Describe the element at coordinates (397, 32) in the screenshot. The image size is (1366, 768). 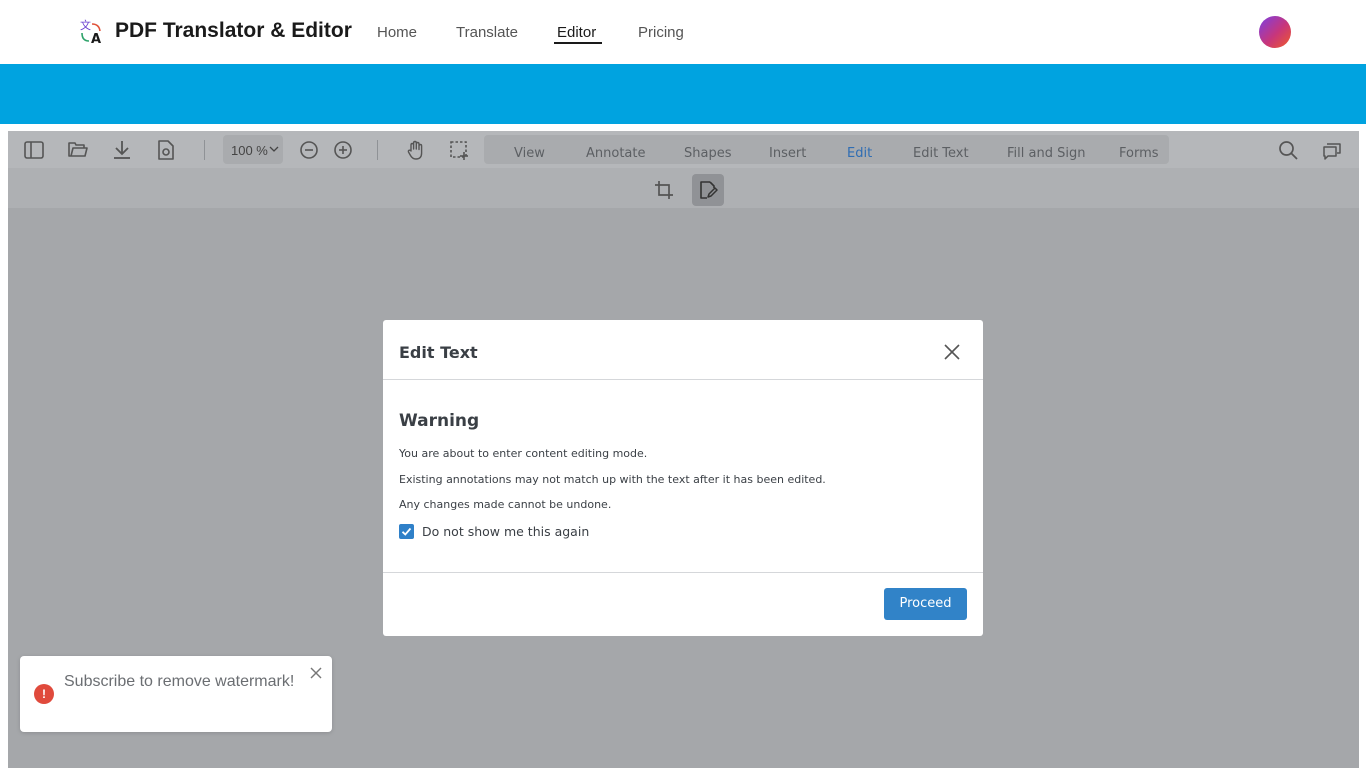
I see `nav-home: Home` at that location.